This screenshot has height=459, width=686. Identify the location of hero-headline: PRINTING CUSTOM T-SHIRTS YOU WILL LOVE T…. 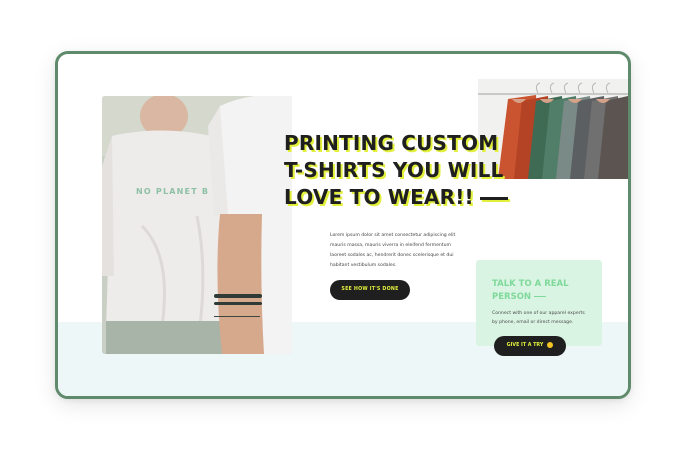
(396, 170).